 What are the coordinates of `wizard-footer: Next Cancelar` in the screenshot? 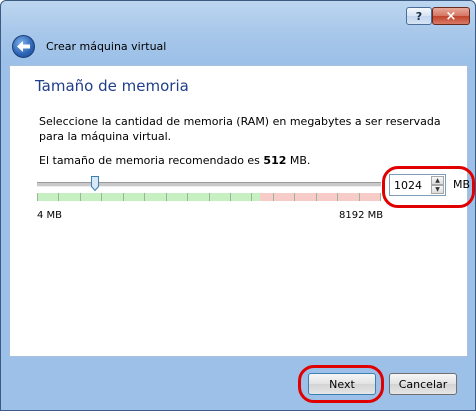 It's located at (238, 385).